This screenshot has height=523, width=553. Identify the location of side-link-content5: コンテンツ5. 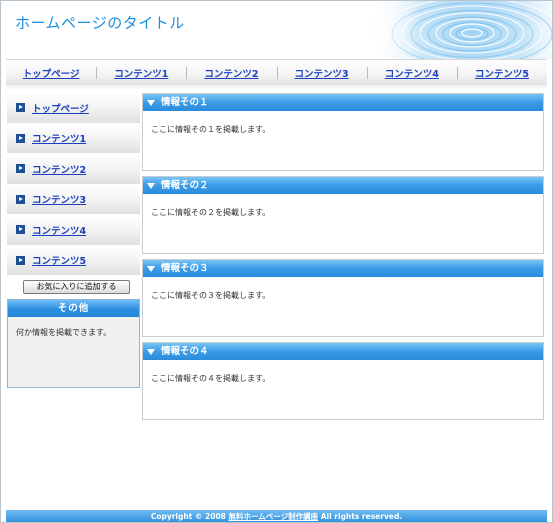
(59, 260).